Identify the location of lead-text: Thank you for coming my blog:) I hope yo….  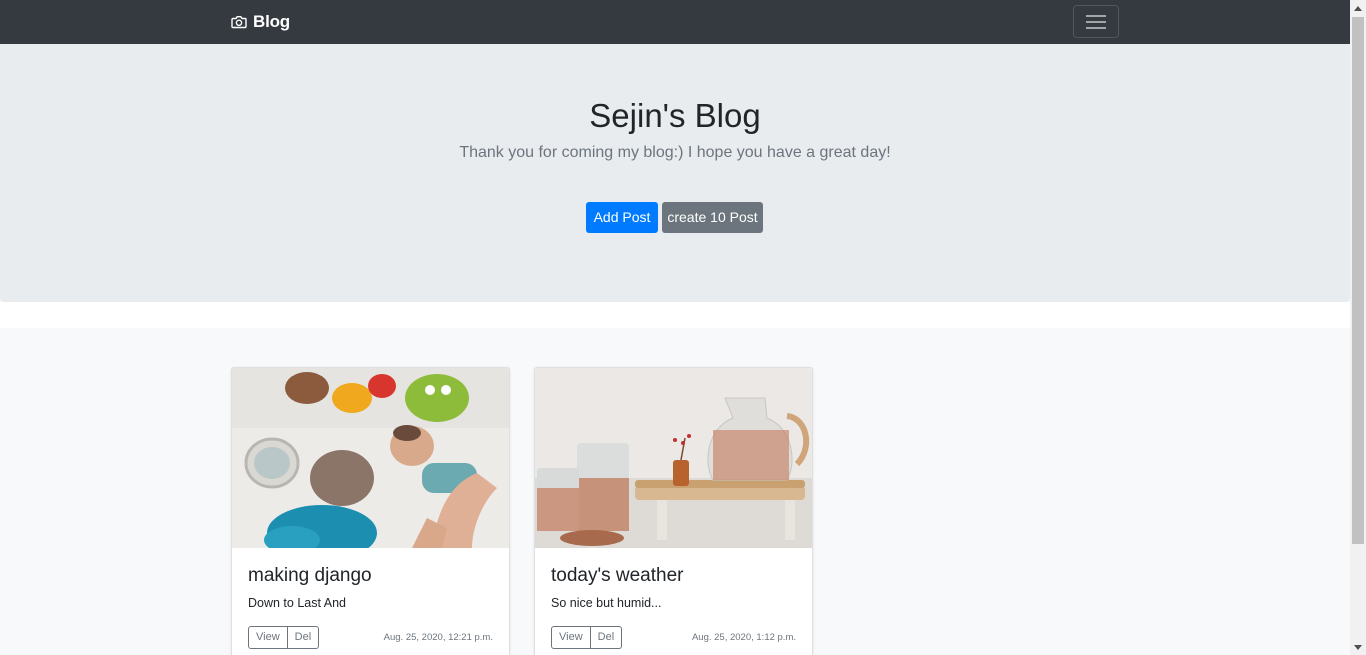
(675, 152).